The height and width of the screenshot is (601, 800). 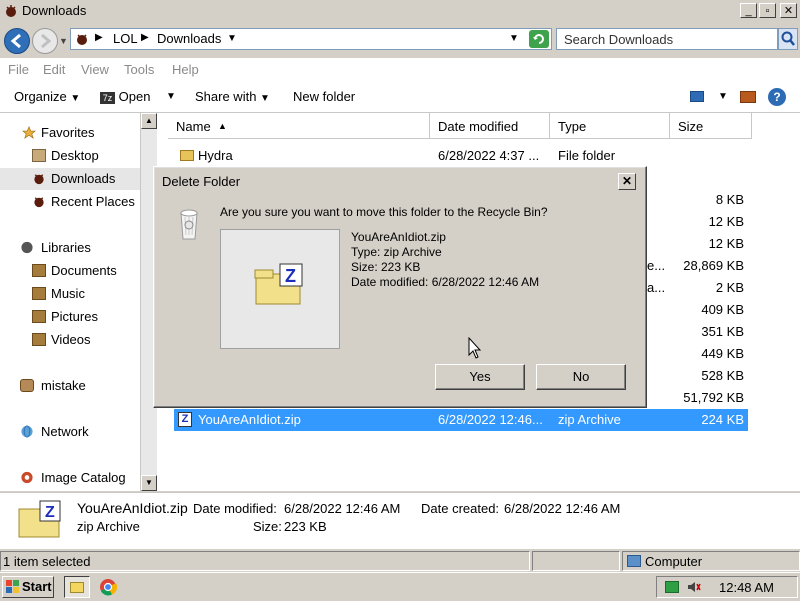 I want to click on organize-label: Organize, so click(x=40, y=96).